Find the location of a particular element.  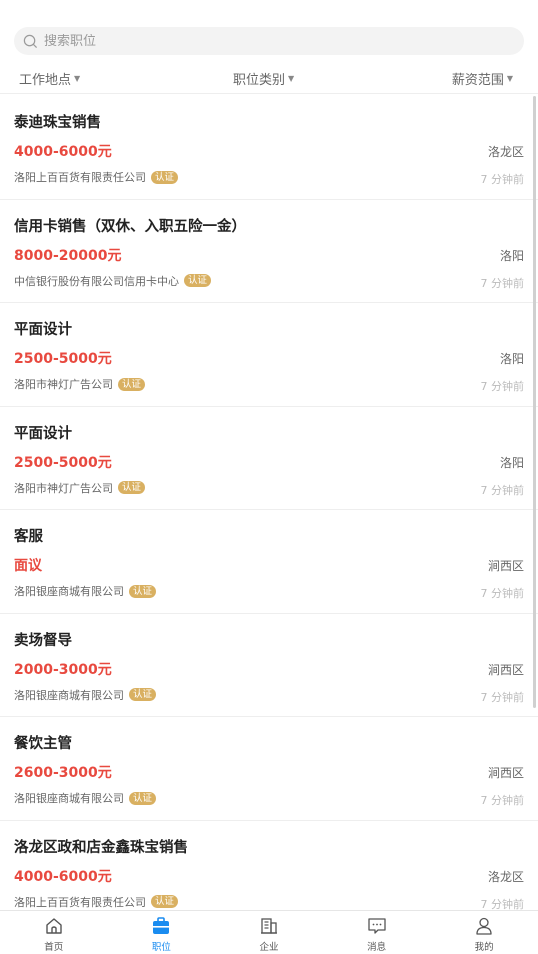

job-company: 中信银行股份有限公司信用卡中心 认证 is located at coordinates (113, 281).